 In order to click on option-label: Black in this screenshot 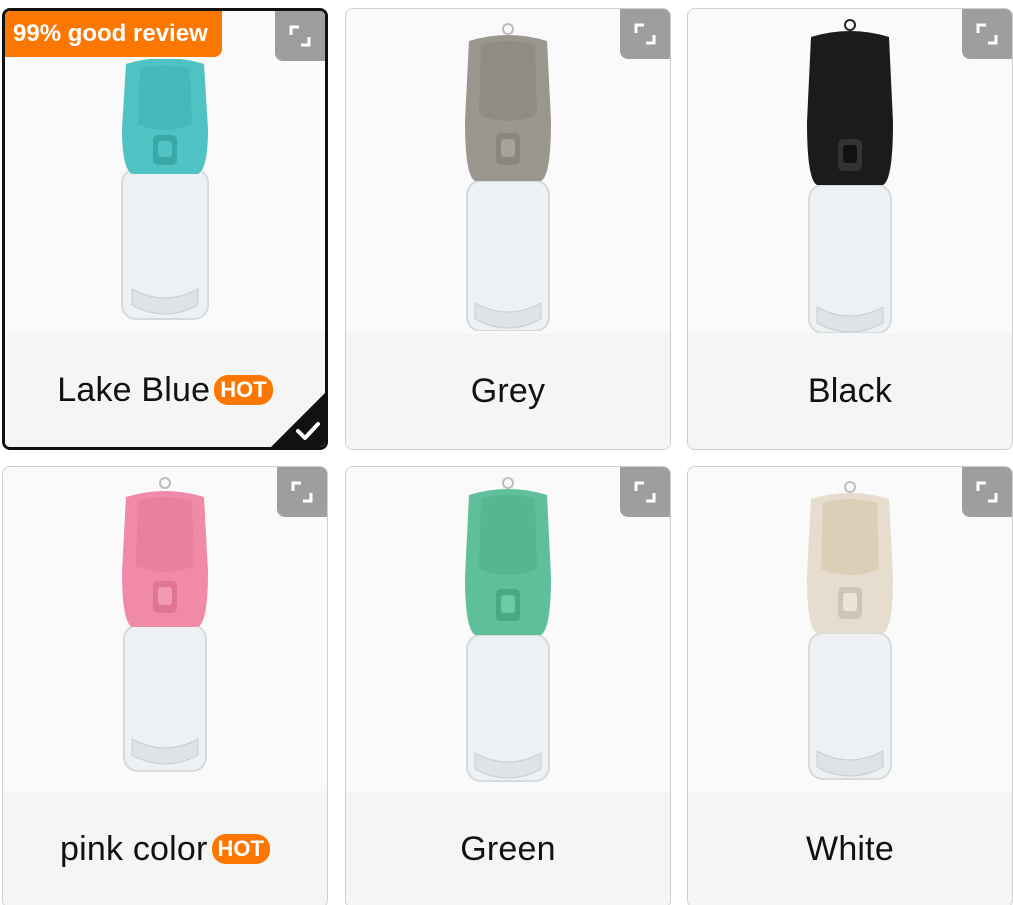, I will do `click(850, 390)`.